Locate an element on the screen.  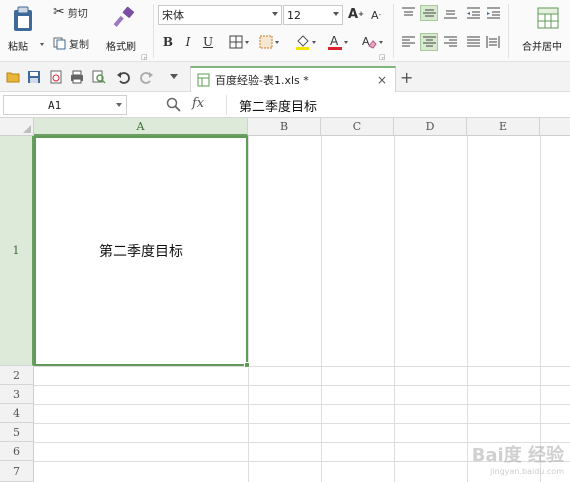
undo-icon is located at coordinates (123, 77).